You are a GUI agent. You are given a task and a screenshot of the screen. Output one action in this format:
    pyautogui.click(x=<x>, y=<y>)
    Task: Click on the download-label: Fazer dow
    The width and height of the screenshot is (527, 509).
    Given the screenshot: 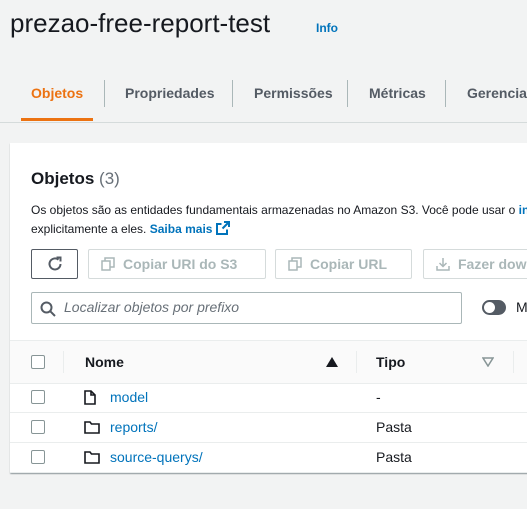 What is the action you would take?
    pyautogui.click(x=492, y=264)
    